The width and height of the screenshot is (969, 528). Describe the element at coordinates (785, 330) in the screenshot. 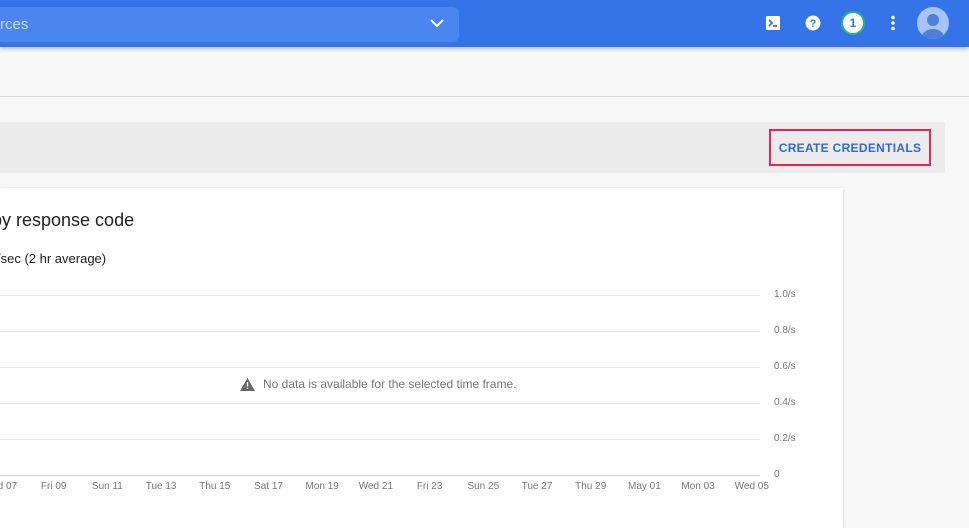

I see `y-tick-label: 0.8/s` at that location.